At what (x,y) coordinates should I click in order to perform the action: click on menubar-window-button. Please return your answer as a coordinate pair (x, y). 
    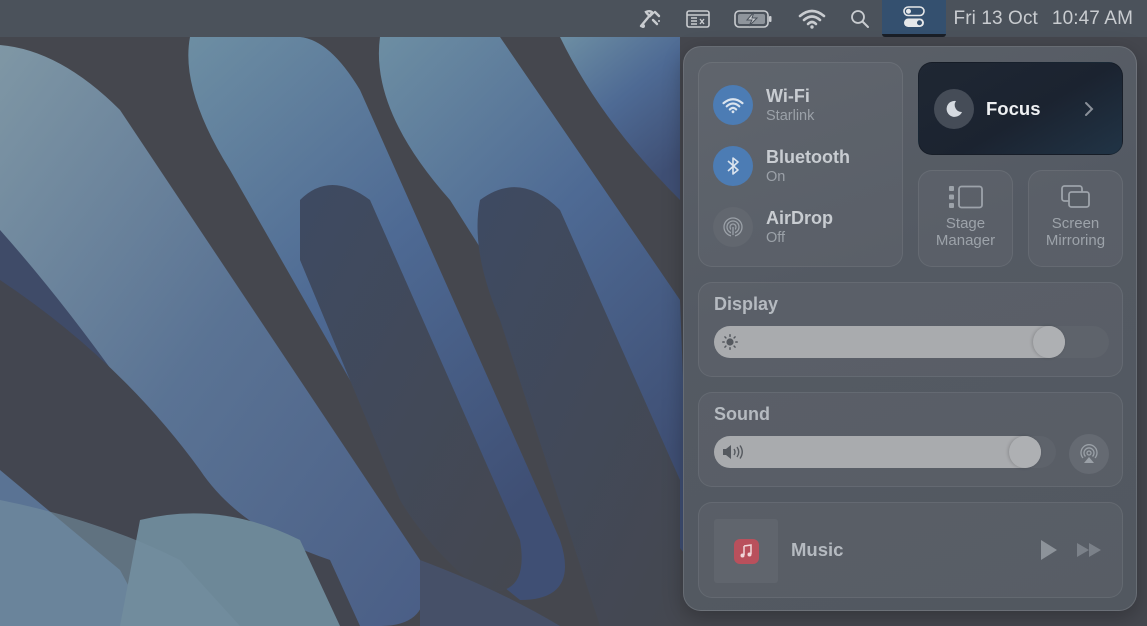
    Looking at the image, I should click on (698, 18).